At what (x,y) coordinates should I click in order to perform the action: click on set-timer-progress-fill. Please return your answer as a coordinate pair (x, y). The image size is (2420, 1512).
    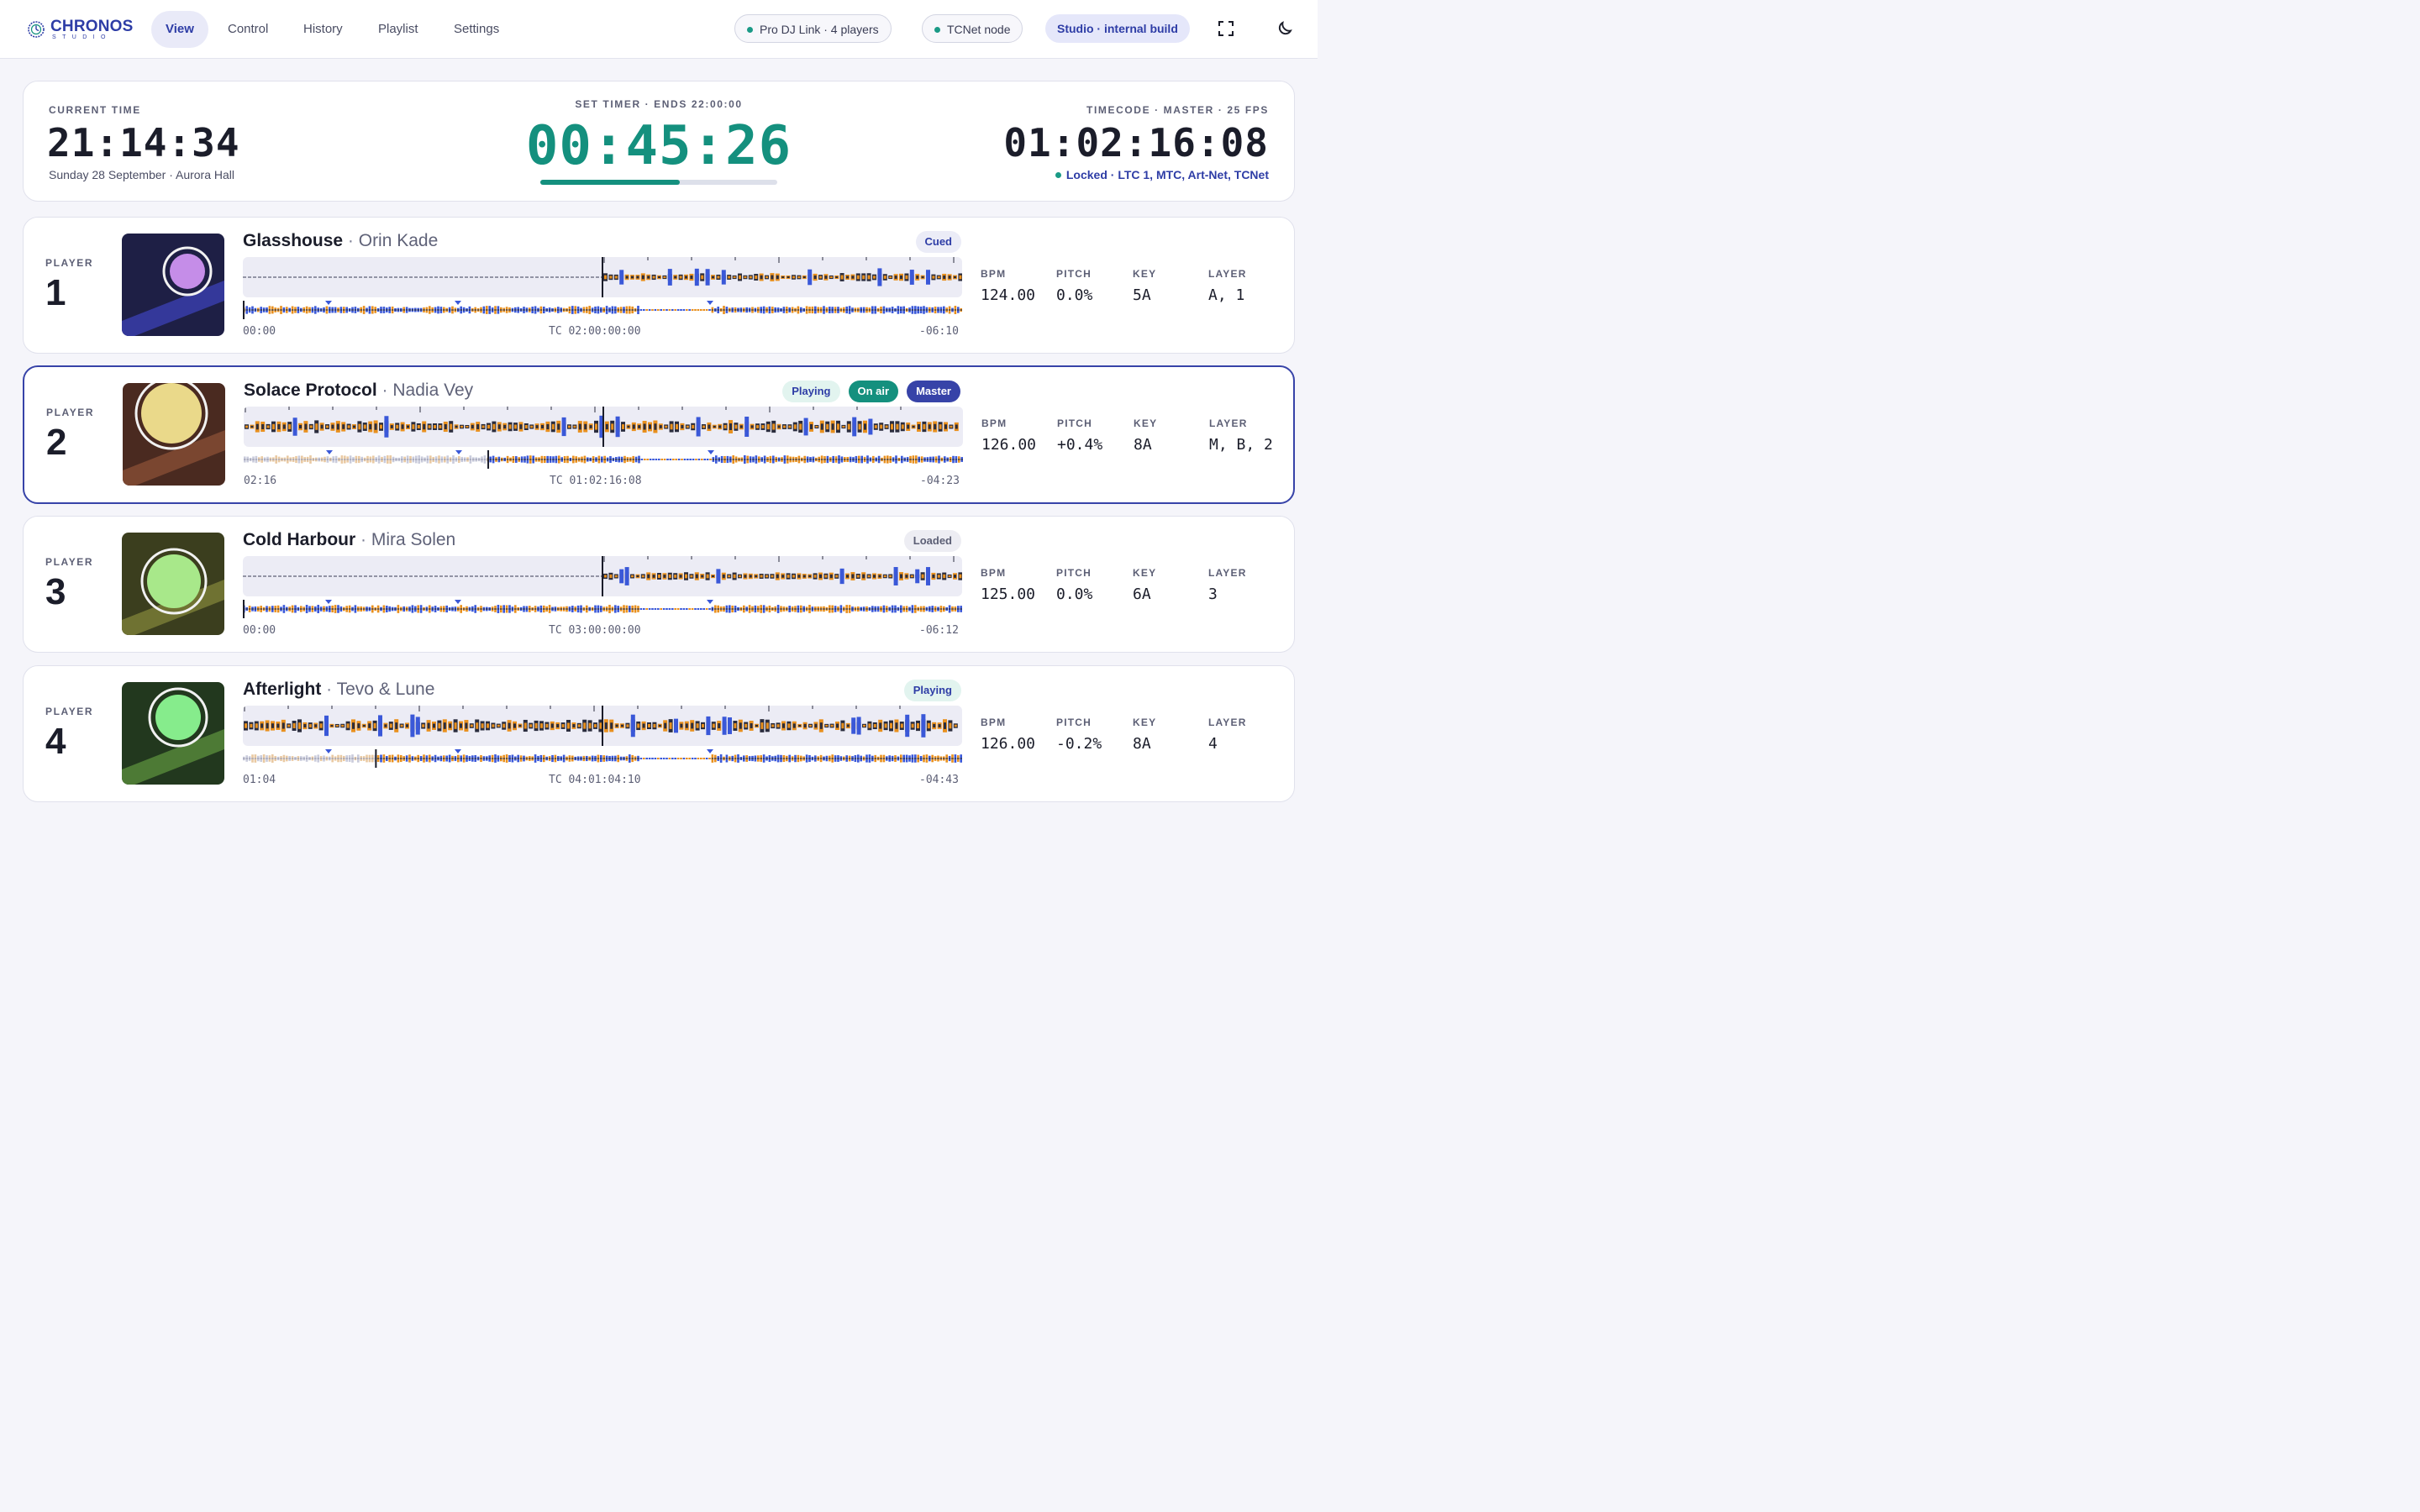
    Looking at the image, I should click on (611, 182).